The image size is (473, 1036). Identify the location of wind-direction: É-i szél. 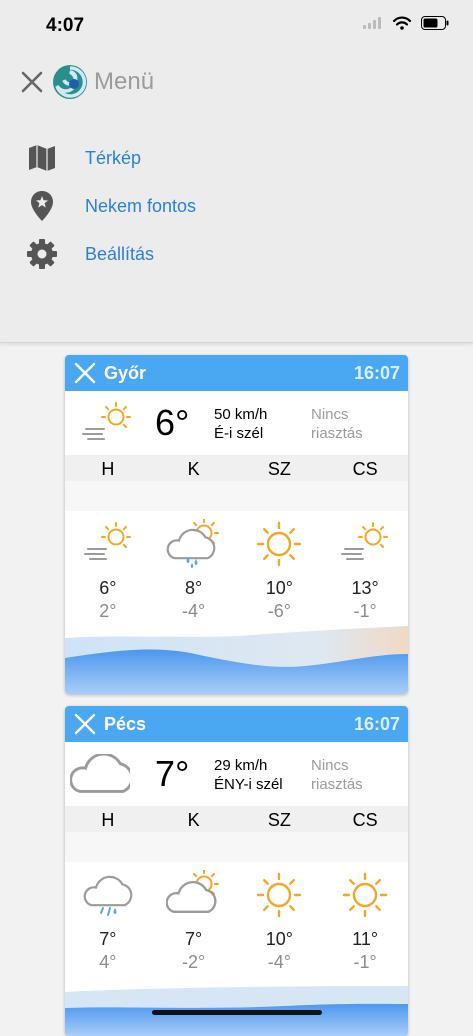
(239, 433).